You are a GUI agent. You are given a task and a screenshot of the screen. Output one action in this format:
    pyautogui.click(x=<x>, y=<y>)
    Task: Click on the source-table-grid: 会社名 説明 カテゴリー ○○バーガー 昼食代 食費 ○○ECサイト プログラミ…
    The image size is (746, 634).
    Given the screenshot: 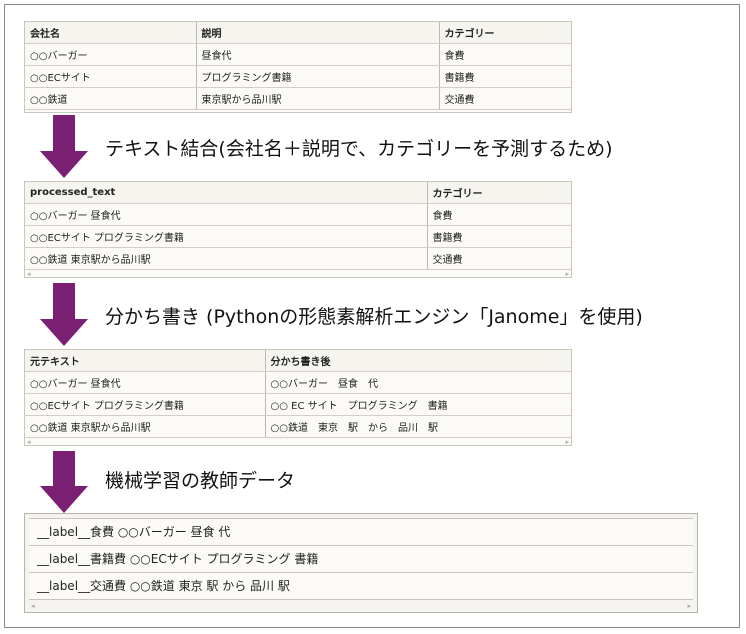 What is the action you would take?
    pyautogui.click(x=298, y=66)
    